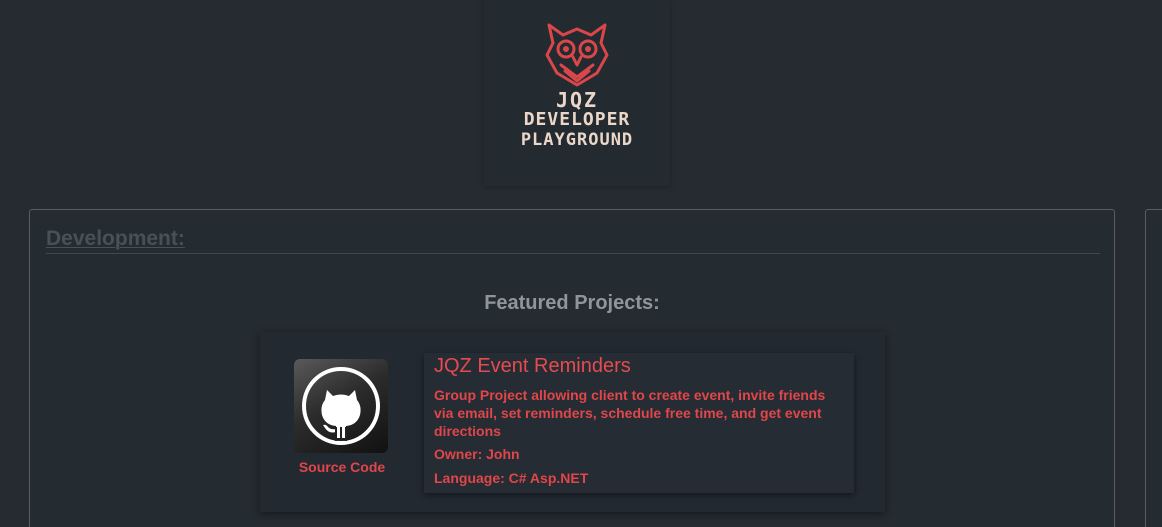 The image size is (1162, 527). I want to click on owl-icon, so click(577, 55).